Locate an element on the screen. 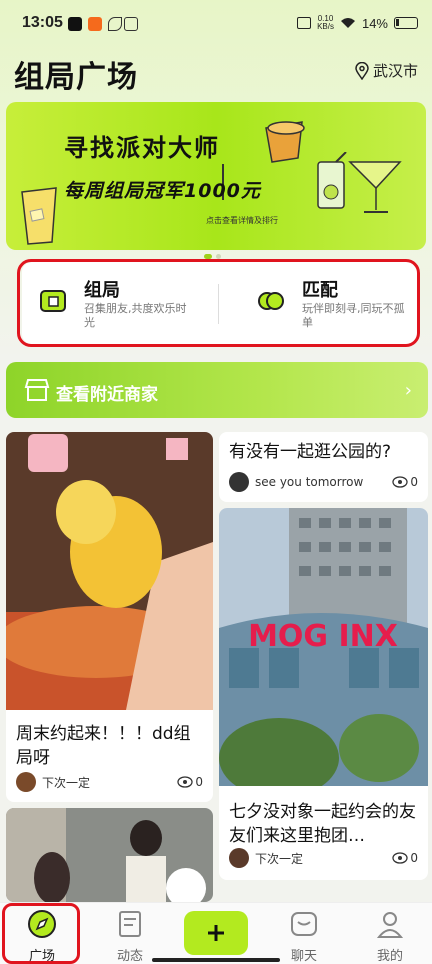  city-label: 武汉市 is located at coordinates (395, 71).